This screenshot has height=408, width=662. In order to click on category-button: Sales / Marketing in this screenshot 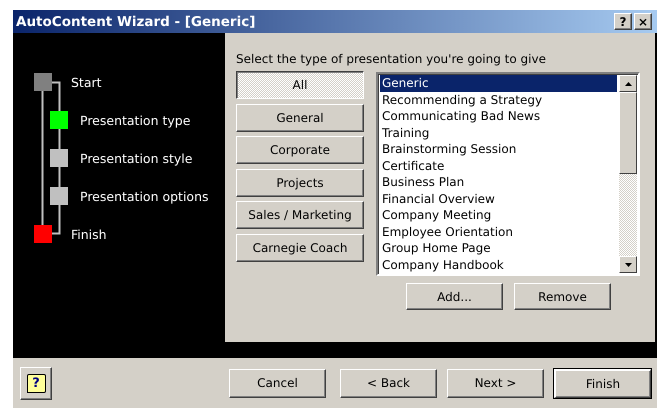, I will do `click(300, 215)`.